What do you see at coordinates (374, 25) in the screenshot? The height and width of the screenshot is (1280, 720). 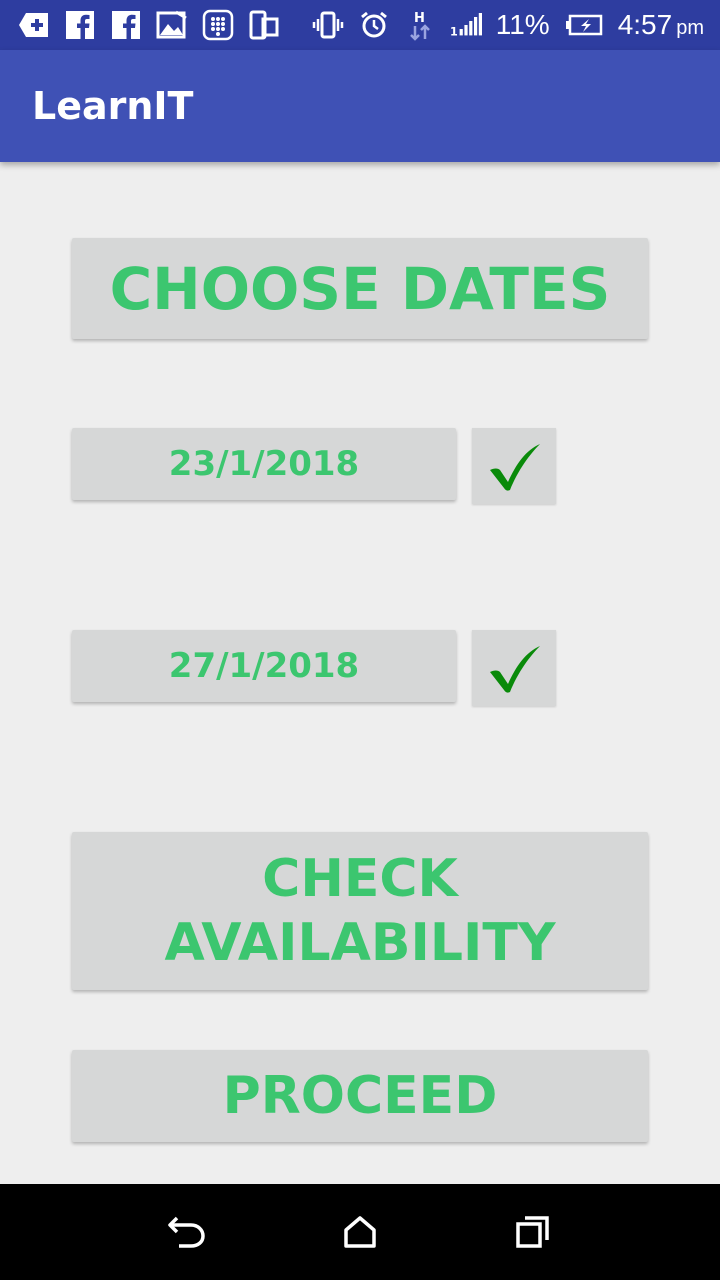 I see `alarm-icon` at bounding box center [374, 25].